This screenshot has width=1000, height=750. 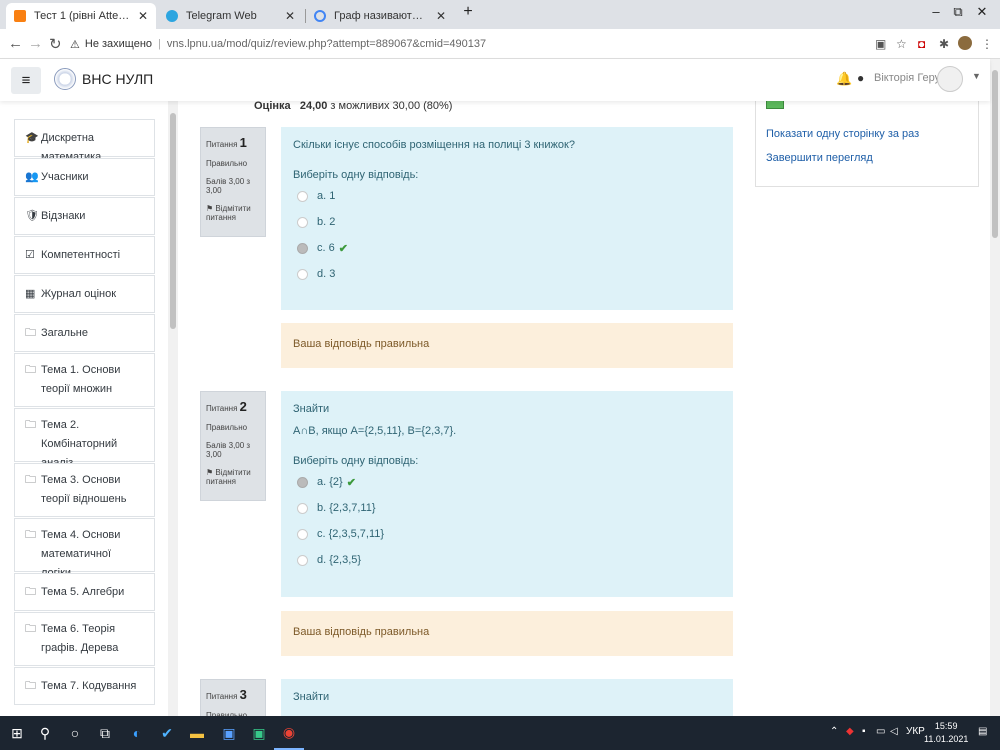 What do you see at coordinates (507, 345) in the screenshot?
I see `question-1-feedback: Ваша відповідь правильна` at bounding box center [507, 345].